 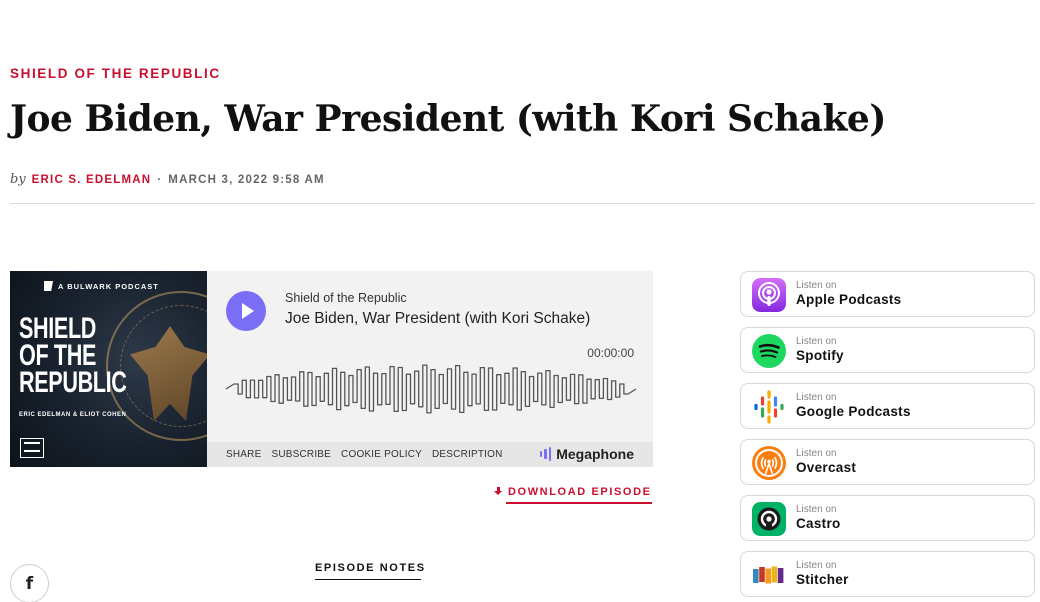 I want to click on description-link: DESCRIPTION, so click(x=467, y=454).